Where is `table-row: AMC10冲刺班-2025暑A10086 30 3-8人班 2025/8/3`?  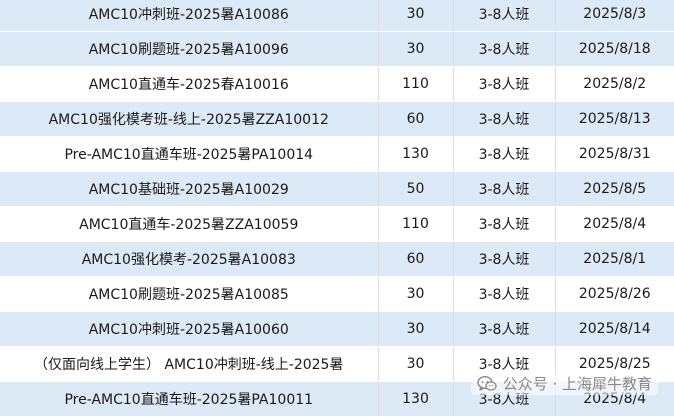 table-row: AMC10冲刺班-2025暑A10086 30 3-8人班 2025/8/3 is located at coordinates (337, 16).